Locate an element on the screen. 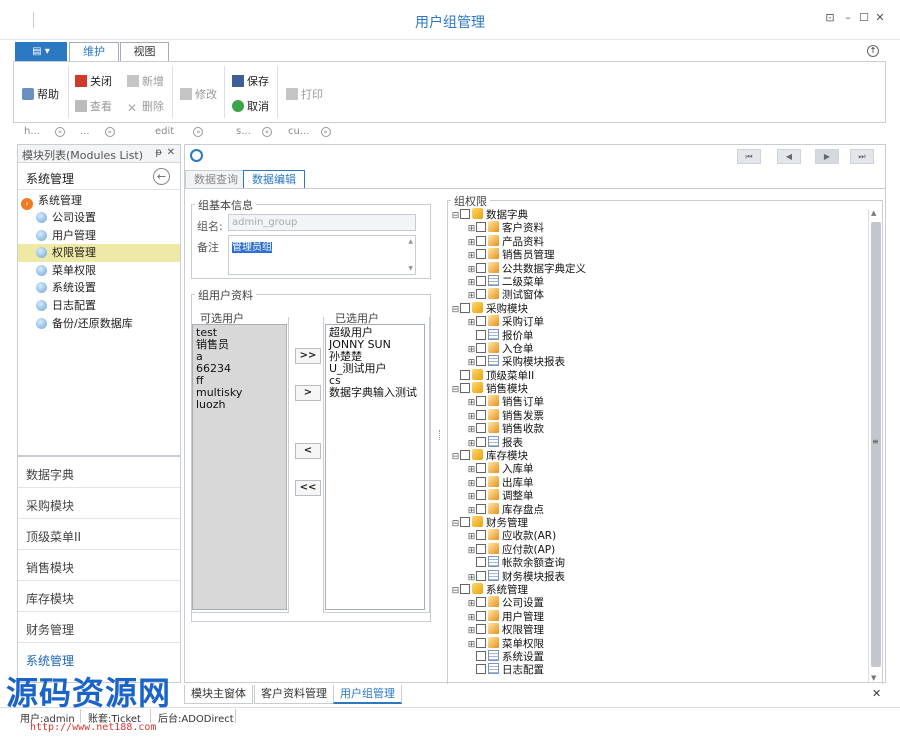  permissions-scrollbar: ▲ ≡ ▼ is located at coordinates (875, 445).